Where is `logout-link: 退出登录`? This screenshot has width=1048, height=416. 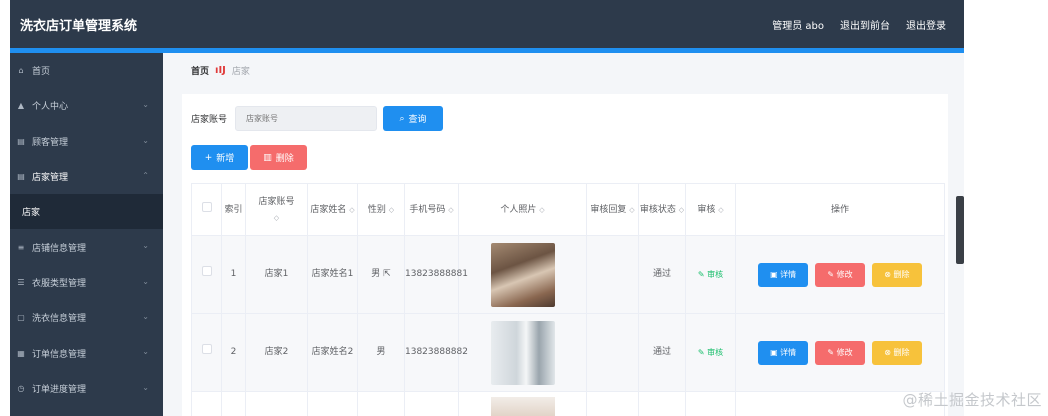 logout-link: 退出登录 is located at coordinates (926, 24).